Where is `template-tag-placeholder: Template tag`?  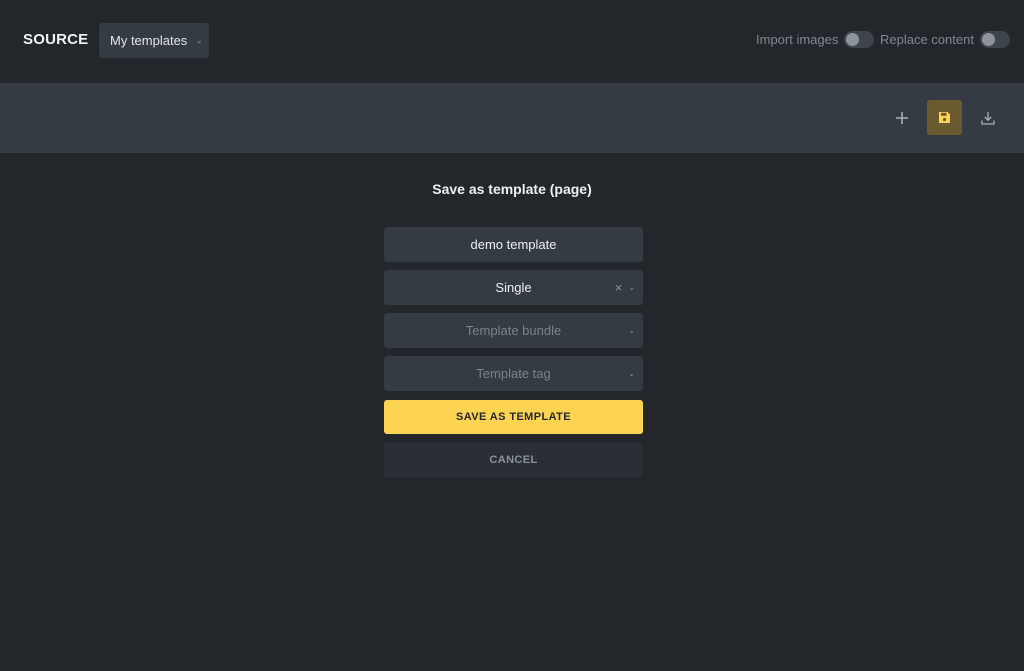
template-tag-placeholder: Template tag is located at coordinates (513, 373).